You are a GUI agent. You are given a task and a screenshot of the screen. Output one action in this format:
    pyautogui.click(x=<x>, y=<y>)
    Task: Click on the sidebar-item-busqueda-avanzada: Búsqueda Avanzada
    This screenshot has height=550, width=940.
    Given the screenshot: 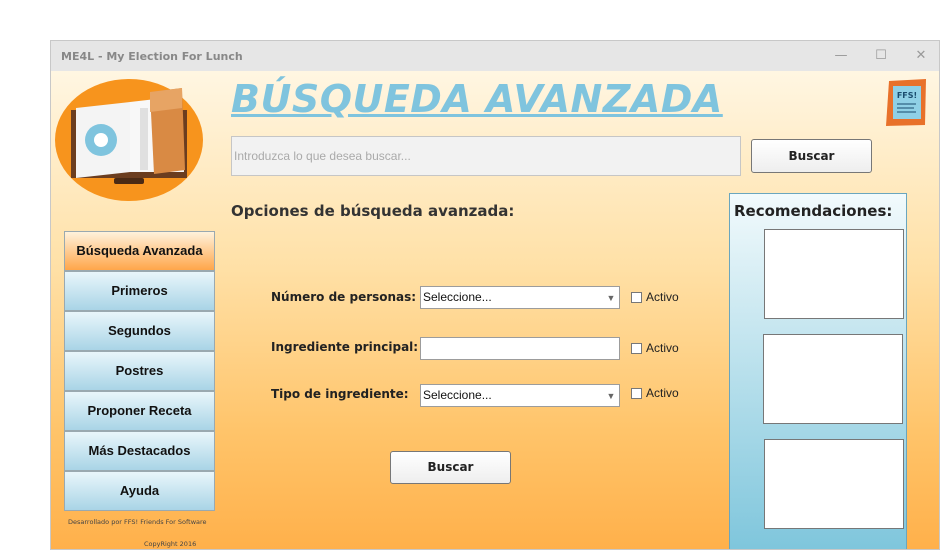 What is the action you would take?
    pyautogui.click(x=139, y=251)
    